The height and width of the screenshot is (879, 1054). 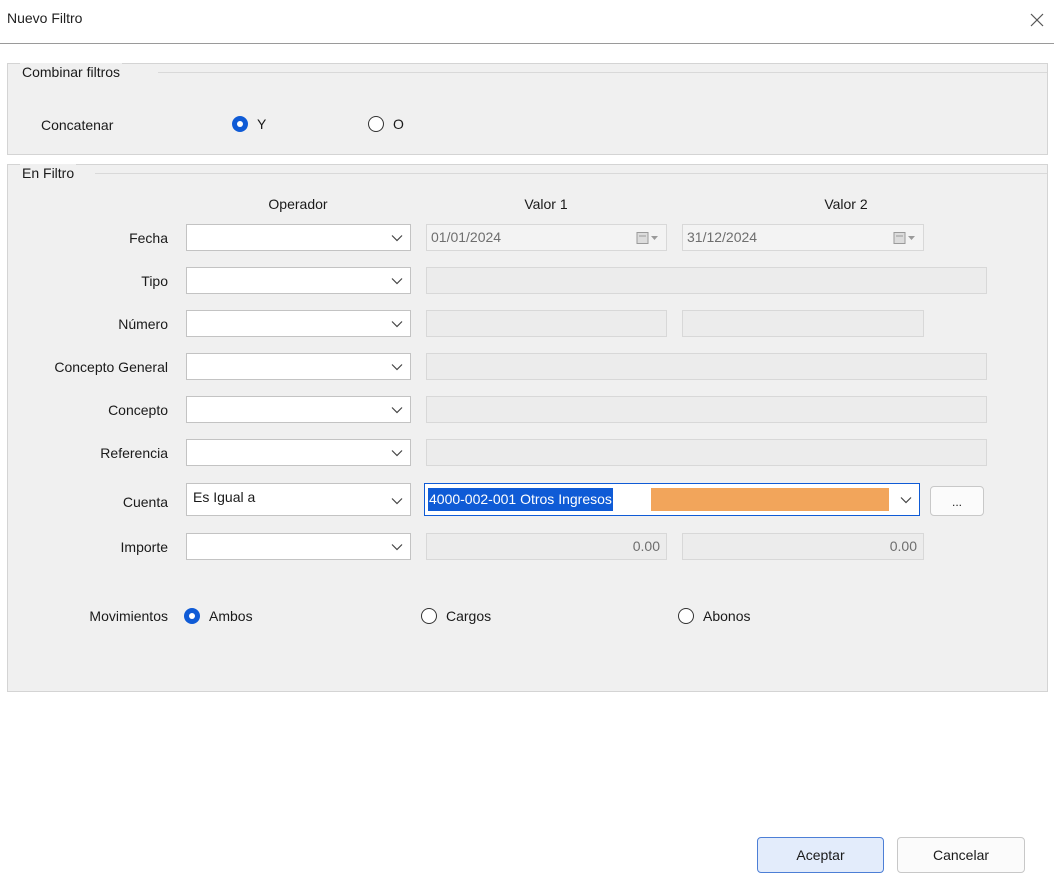 I want to click on referencia-label: Referencia, so click(x=134, y=453).